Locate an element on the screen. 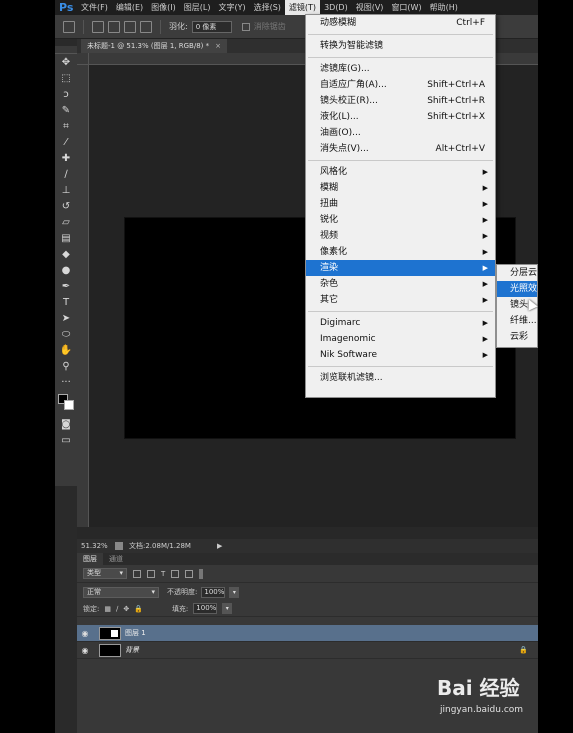 Image resolution: width=573 pixels, height=733 pixels. smart-object-filter-icon is located at coordinates (189, 573).